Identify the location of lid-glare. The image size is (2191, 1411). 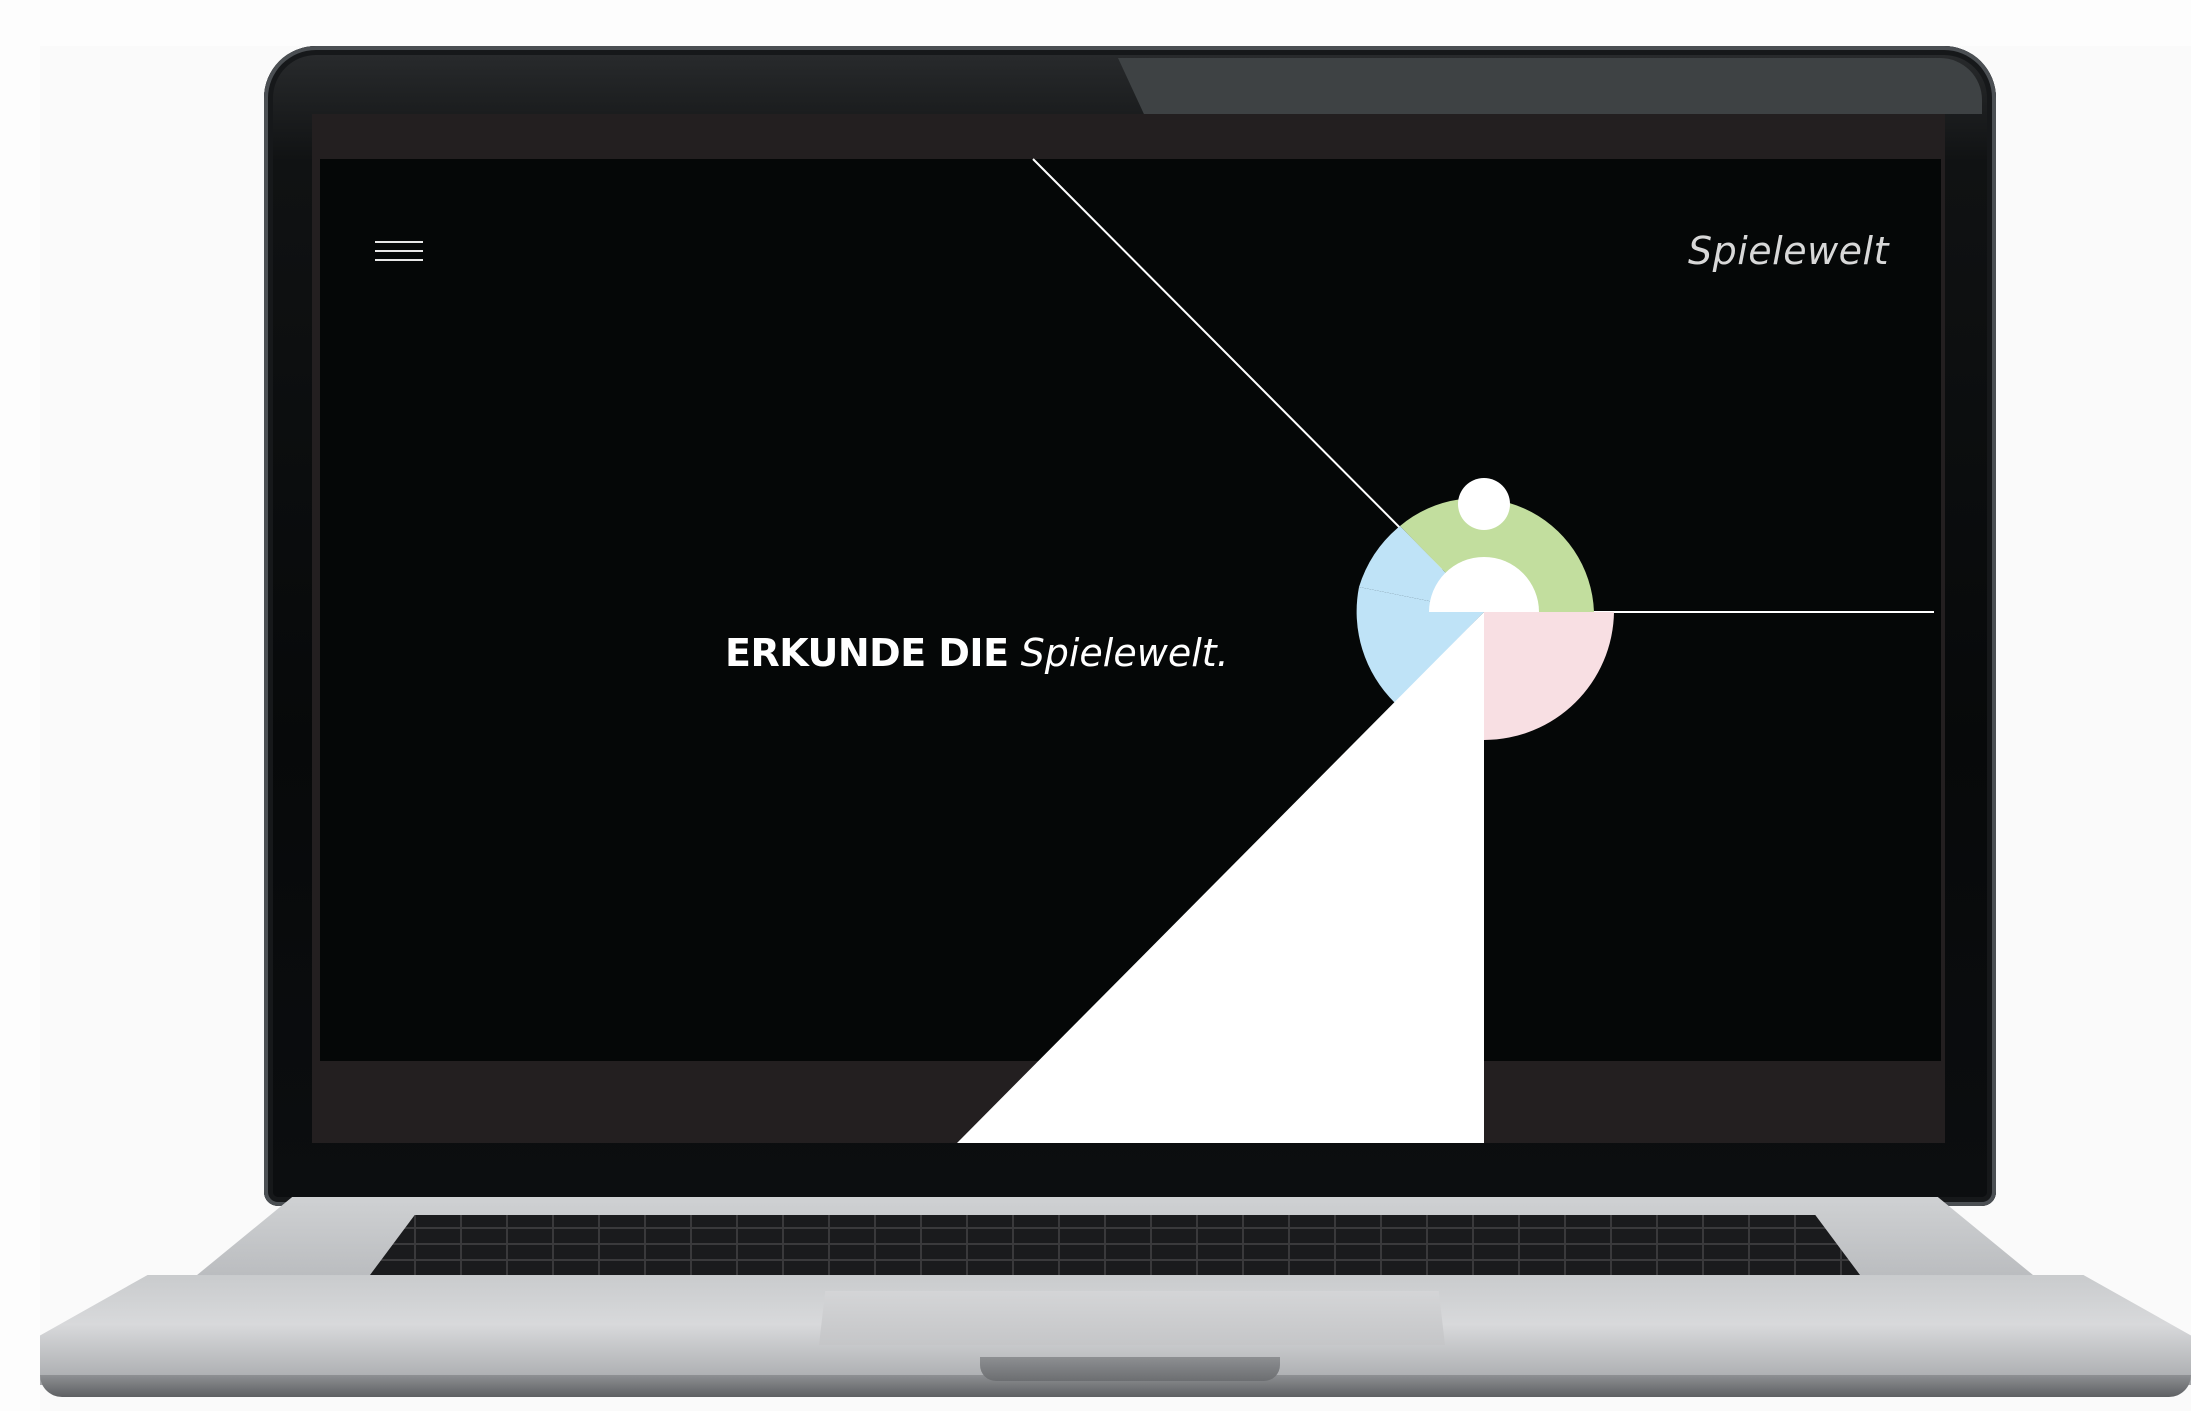
(1550, 86).